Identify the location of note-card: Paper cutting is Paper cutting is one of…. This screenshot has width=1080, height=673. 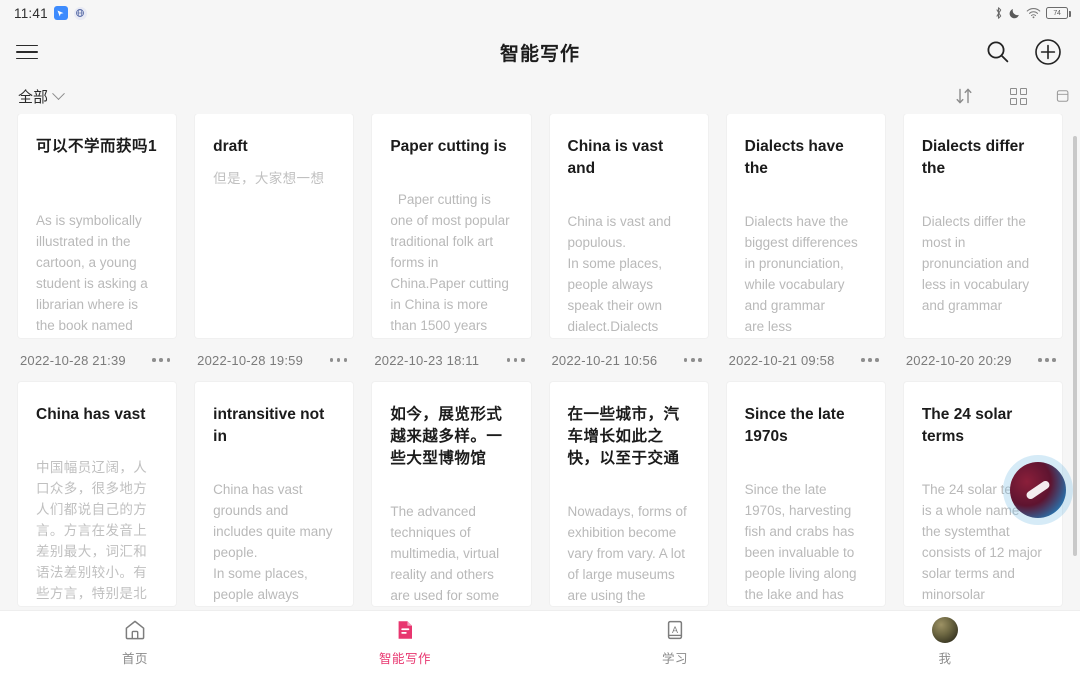
(451, 226).